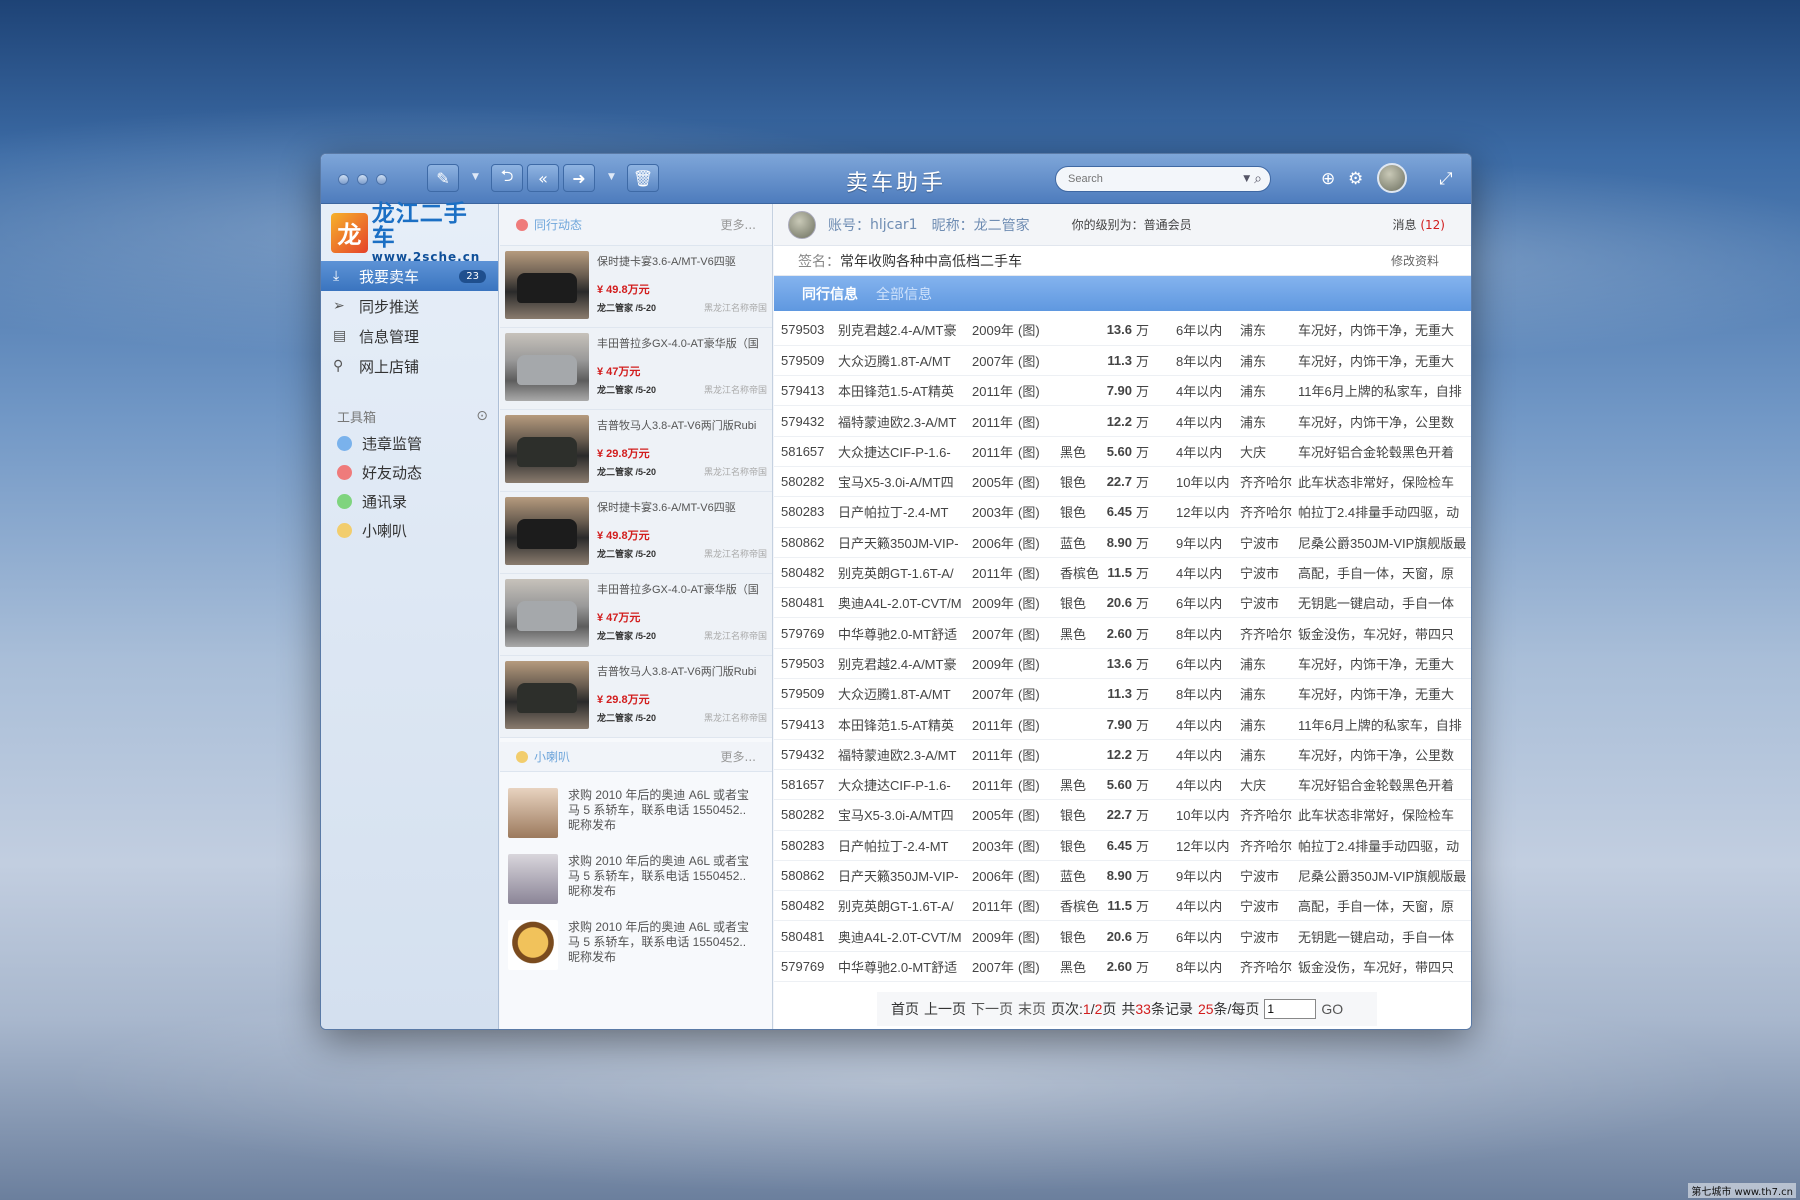 The image size is (1800, 1200). Describe the element at coordinates (475, 177) in the screenshot. I see `compose-dropdown-icon: ▼` at that location.